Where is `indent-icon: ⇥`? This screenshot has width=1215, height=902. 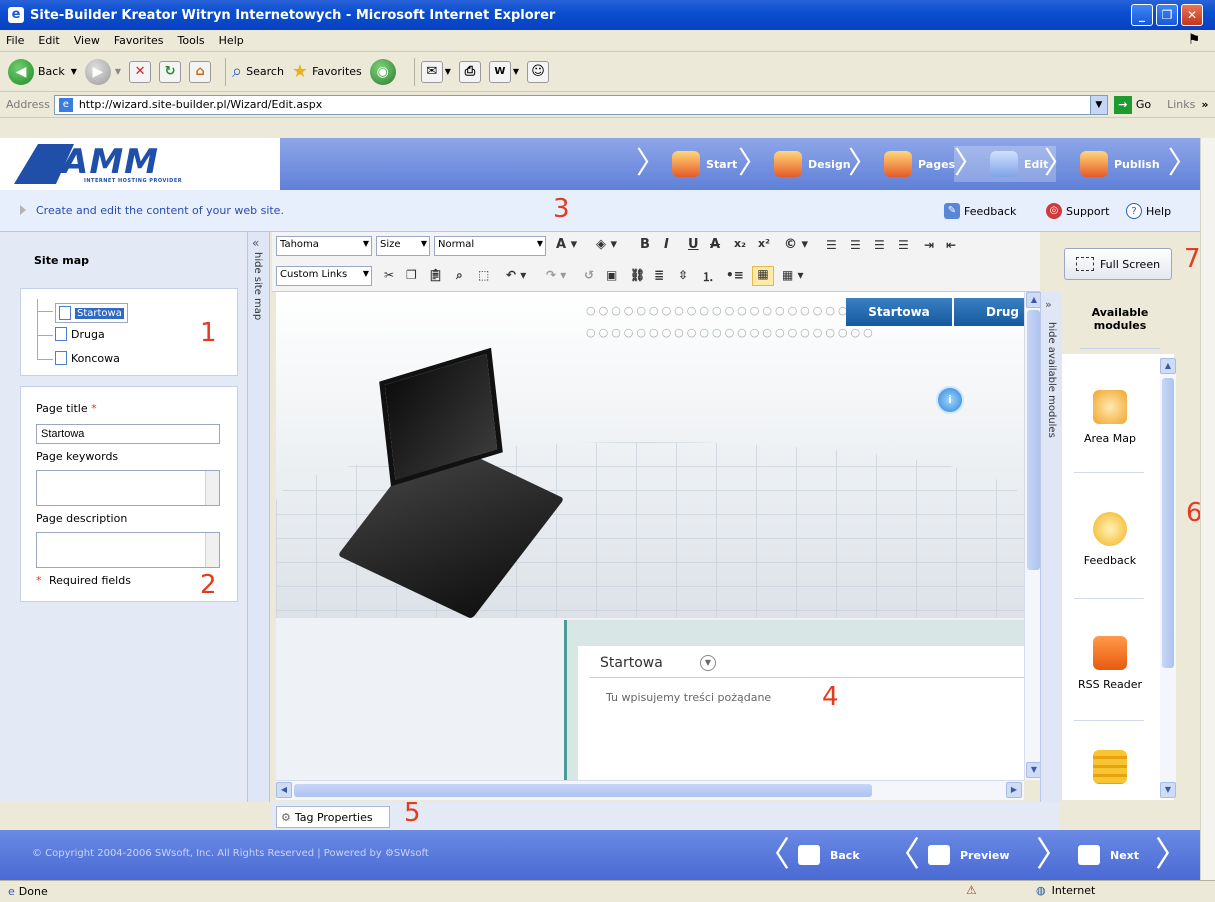
indent-icon: ⇥ is located at coordinates (929, 245).